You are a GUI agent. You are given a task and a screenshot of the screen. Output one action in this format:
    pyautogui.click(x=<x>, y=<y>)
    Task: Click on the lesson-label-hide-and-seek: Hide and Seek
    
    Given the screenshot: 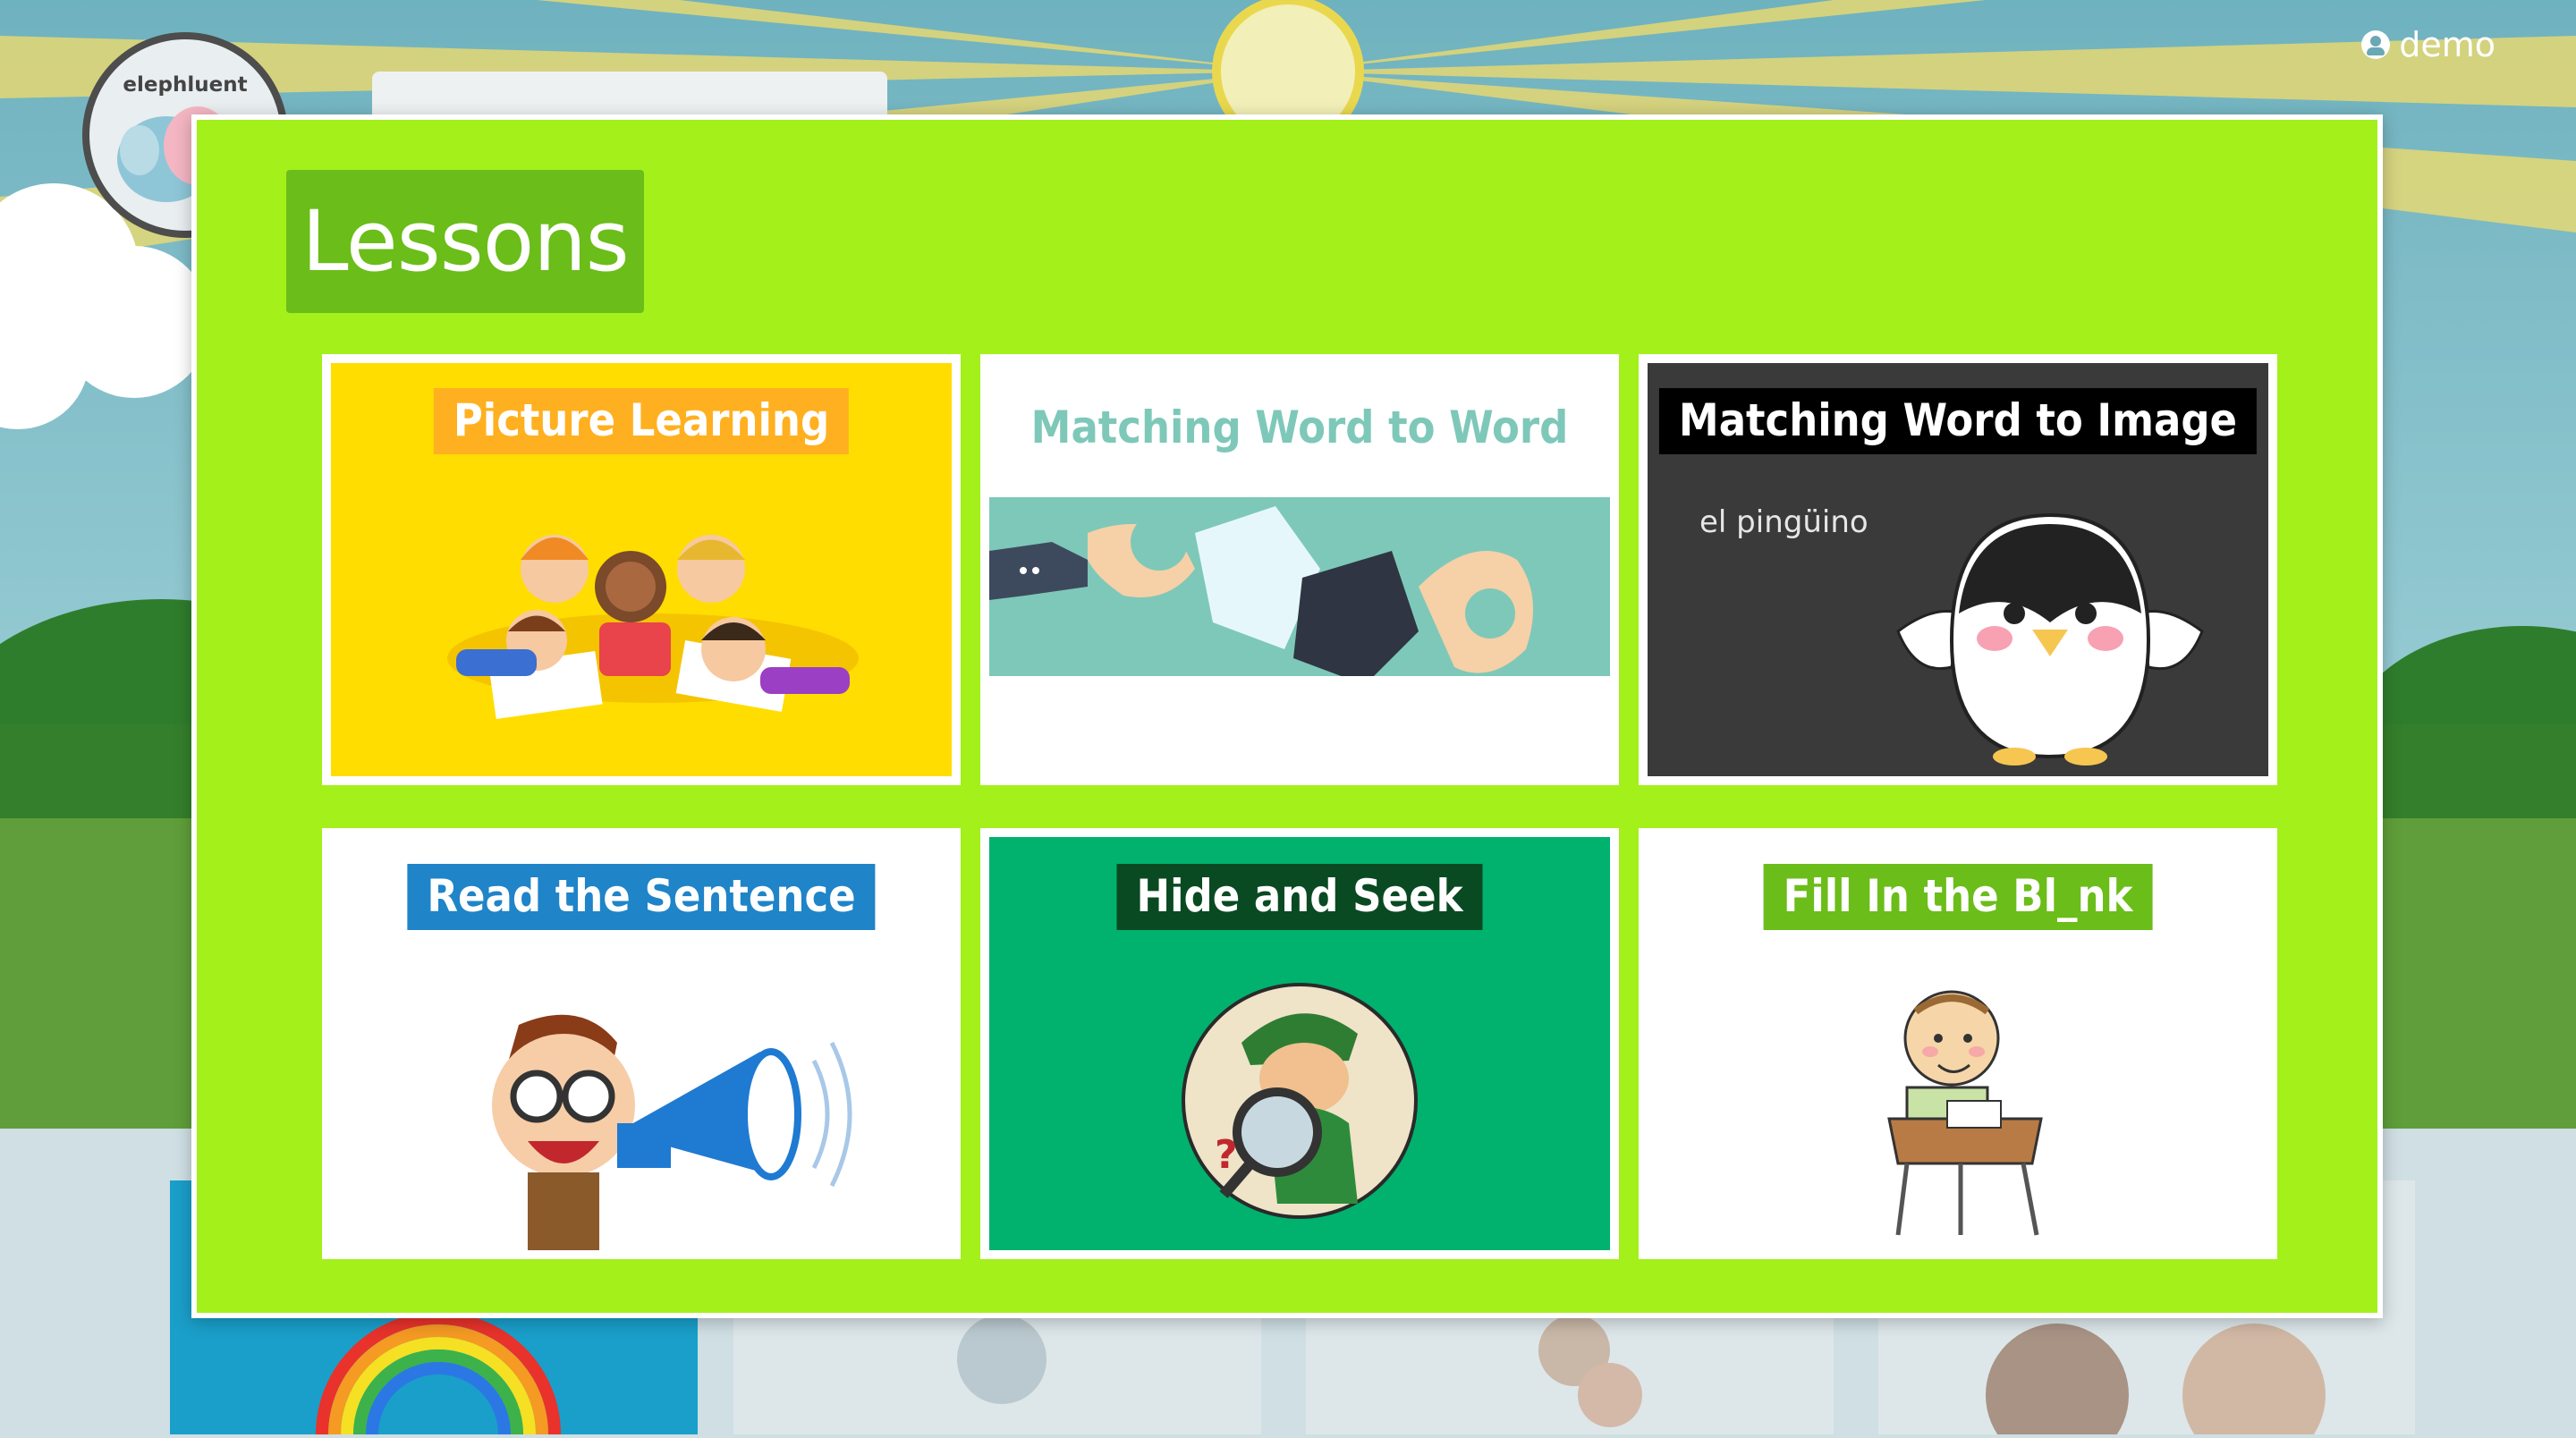 What is the action you would take?
    pyautogui.click(x=1299, y=897)
    